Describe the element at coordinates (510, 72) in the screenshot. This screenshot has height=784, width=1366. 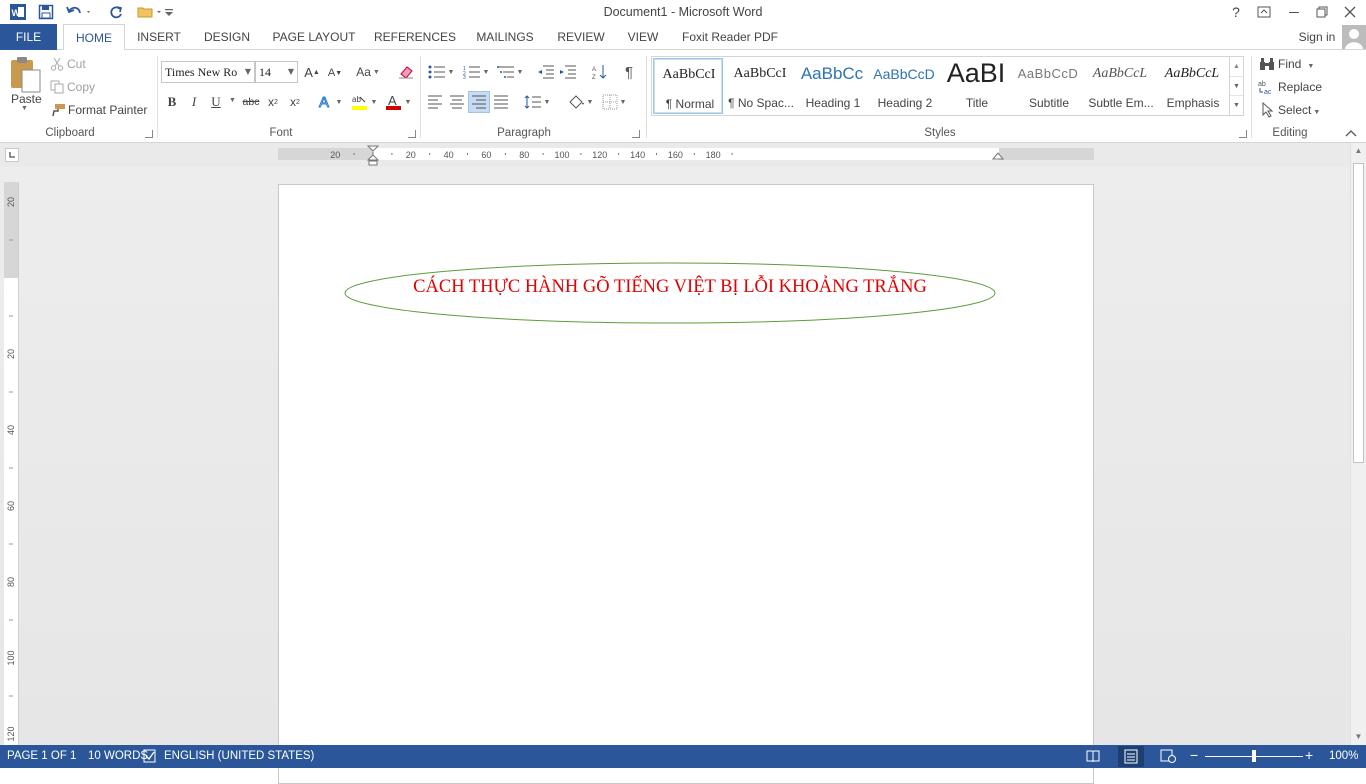
I see `multilevel-list-icon: ▼` at that location.